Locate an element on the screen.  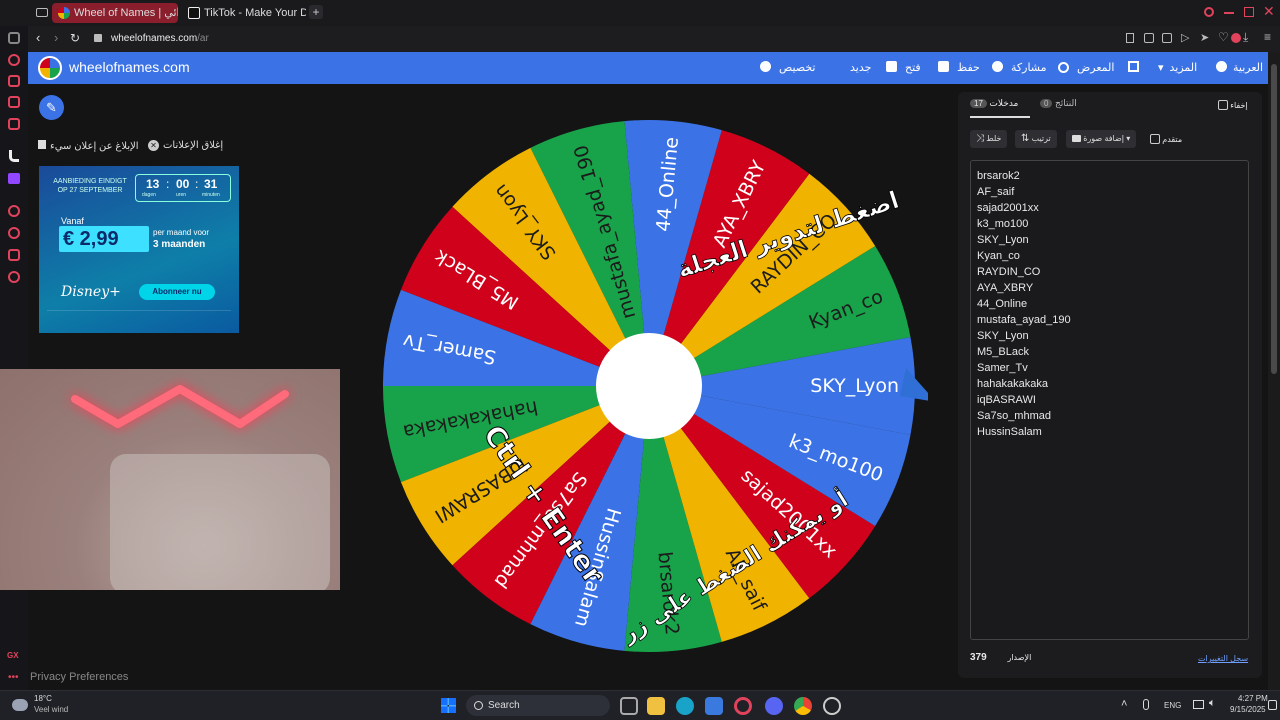
display-icon is located at coordinates (1198, 704).